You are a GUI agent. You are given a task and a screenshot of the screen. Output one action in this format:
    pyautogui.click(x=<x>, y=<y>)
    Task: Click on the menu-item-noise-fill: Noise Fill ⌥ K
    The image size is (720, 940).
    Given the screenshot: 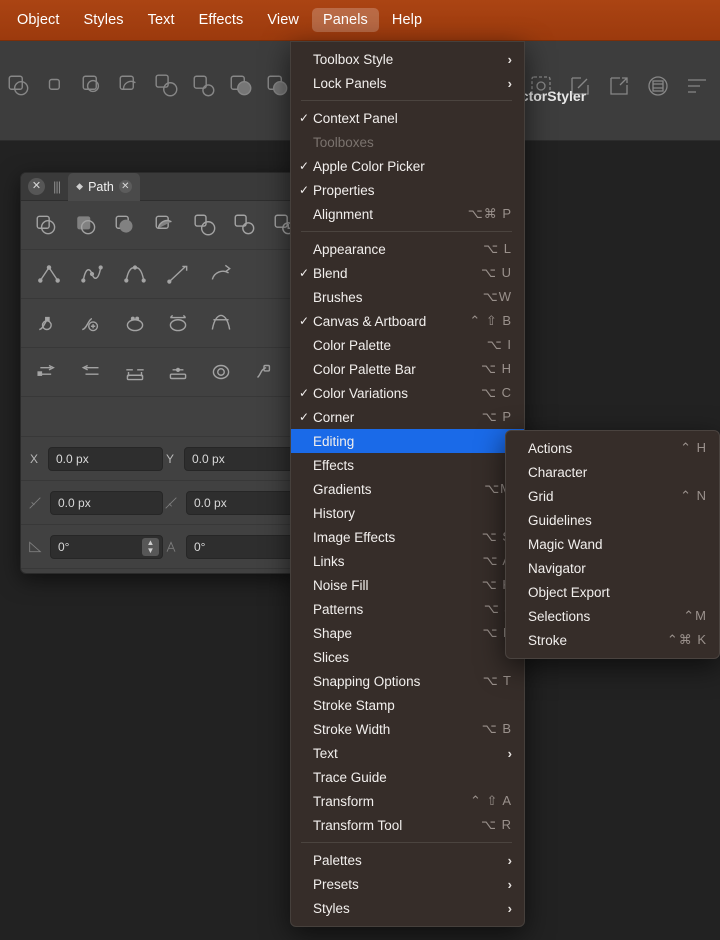 What is the action you would take?
    pyautogui.click(x=407, y=585)
    